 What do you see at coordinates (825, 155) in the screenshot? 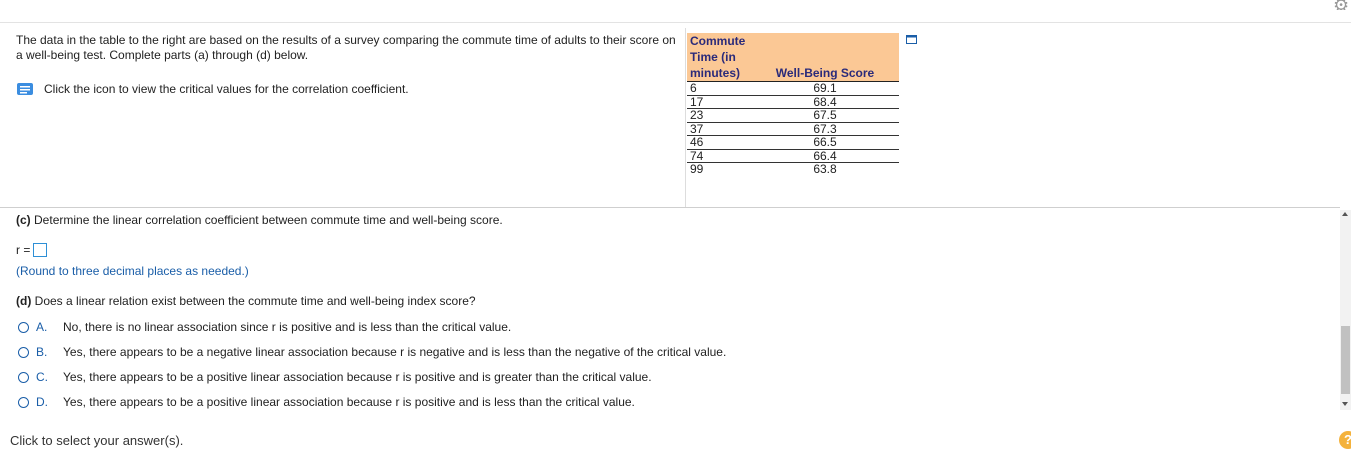
I see `well-being-cell: 66.4` at bounding box center [825, 155].